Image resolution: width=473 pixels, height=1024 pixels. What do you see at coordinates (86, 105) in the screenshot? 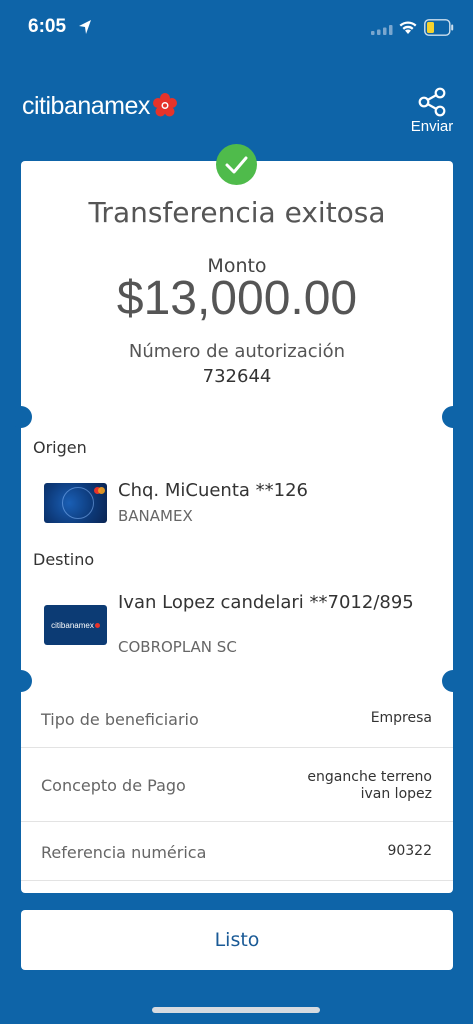
I see `brand-name: citibanamex` at bounding box center [86, 105].